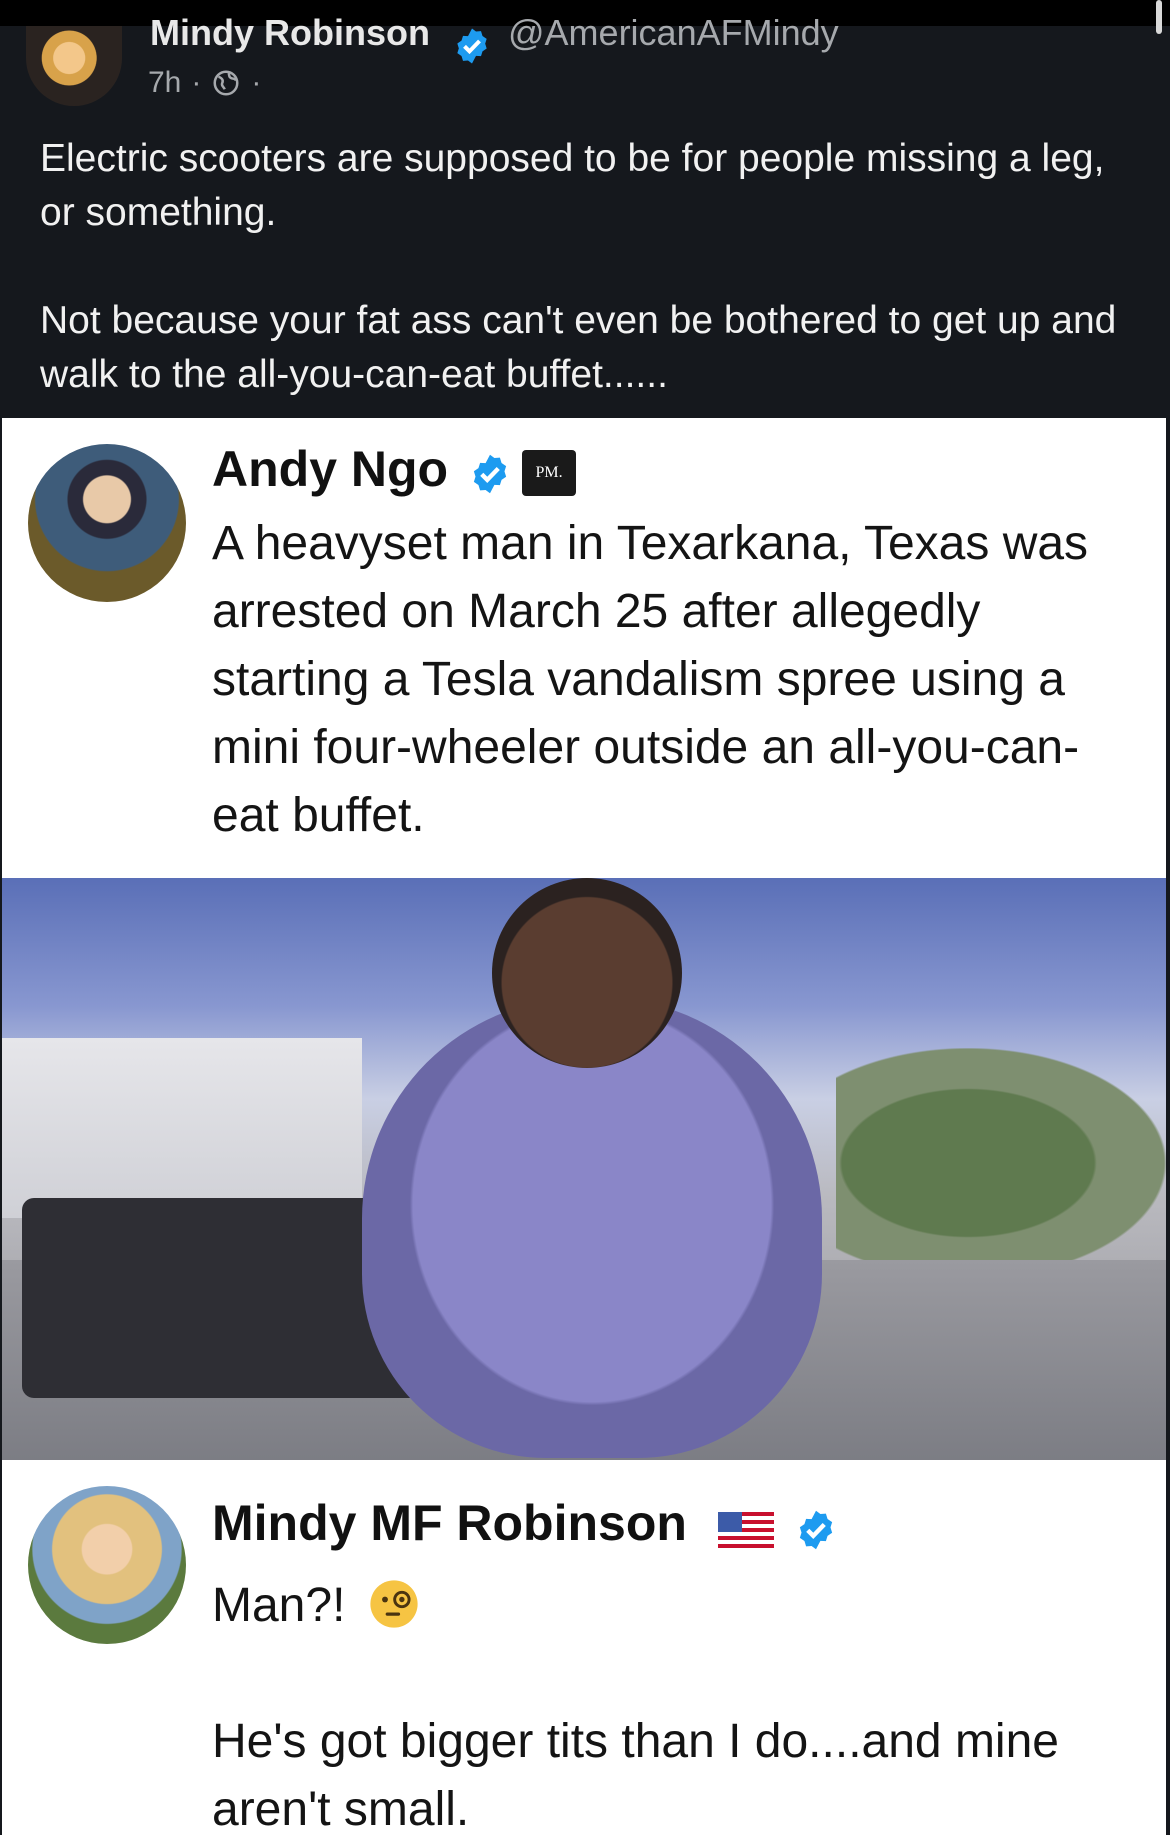  Describe the element at coordinates (746, 1530) in the screenshot. I see `us-flag-icon` at that location.